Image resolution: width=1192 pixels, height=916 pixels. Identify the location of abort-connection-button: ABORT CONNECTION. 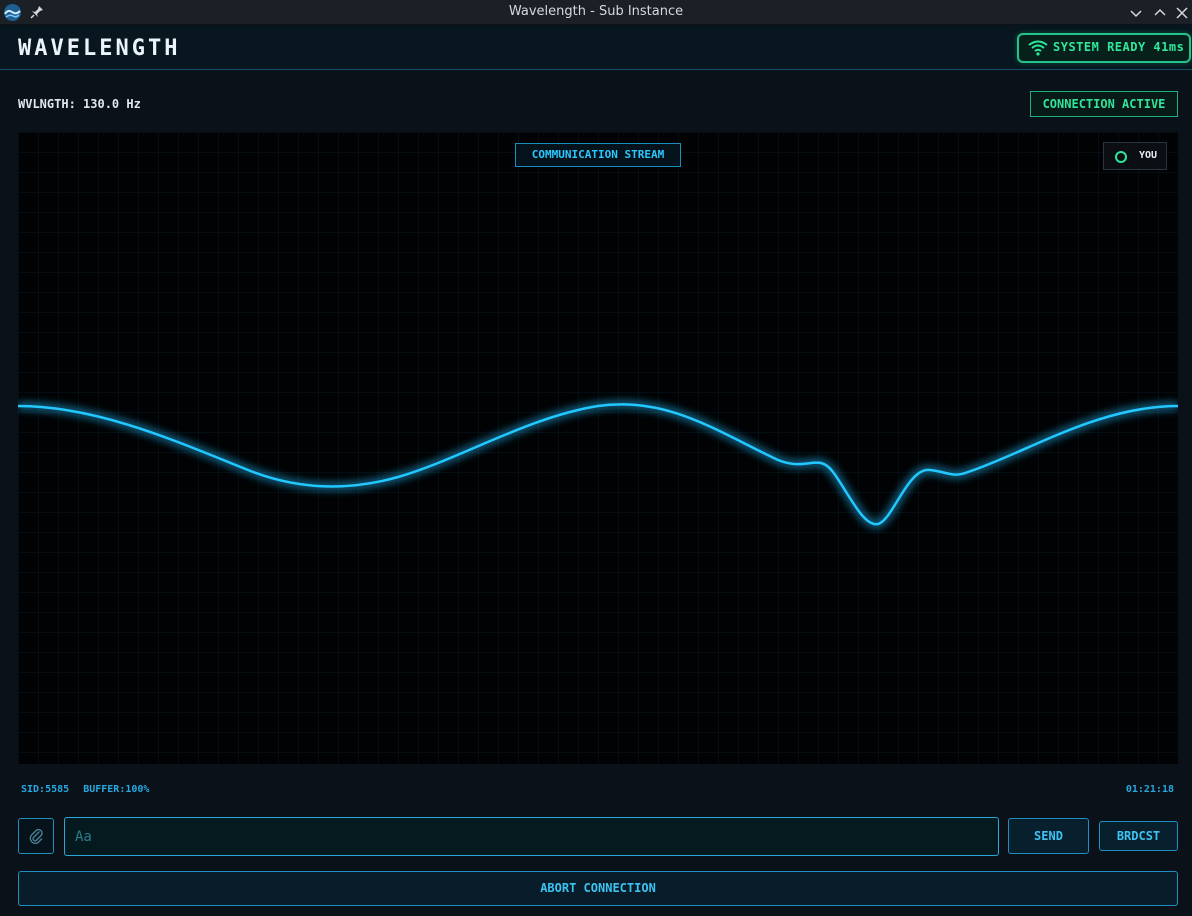
(598, 888).